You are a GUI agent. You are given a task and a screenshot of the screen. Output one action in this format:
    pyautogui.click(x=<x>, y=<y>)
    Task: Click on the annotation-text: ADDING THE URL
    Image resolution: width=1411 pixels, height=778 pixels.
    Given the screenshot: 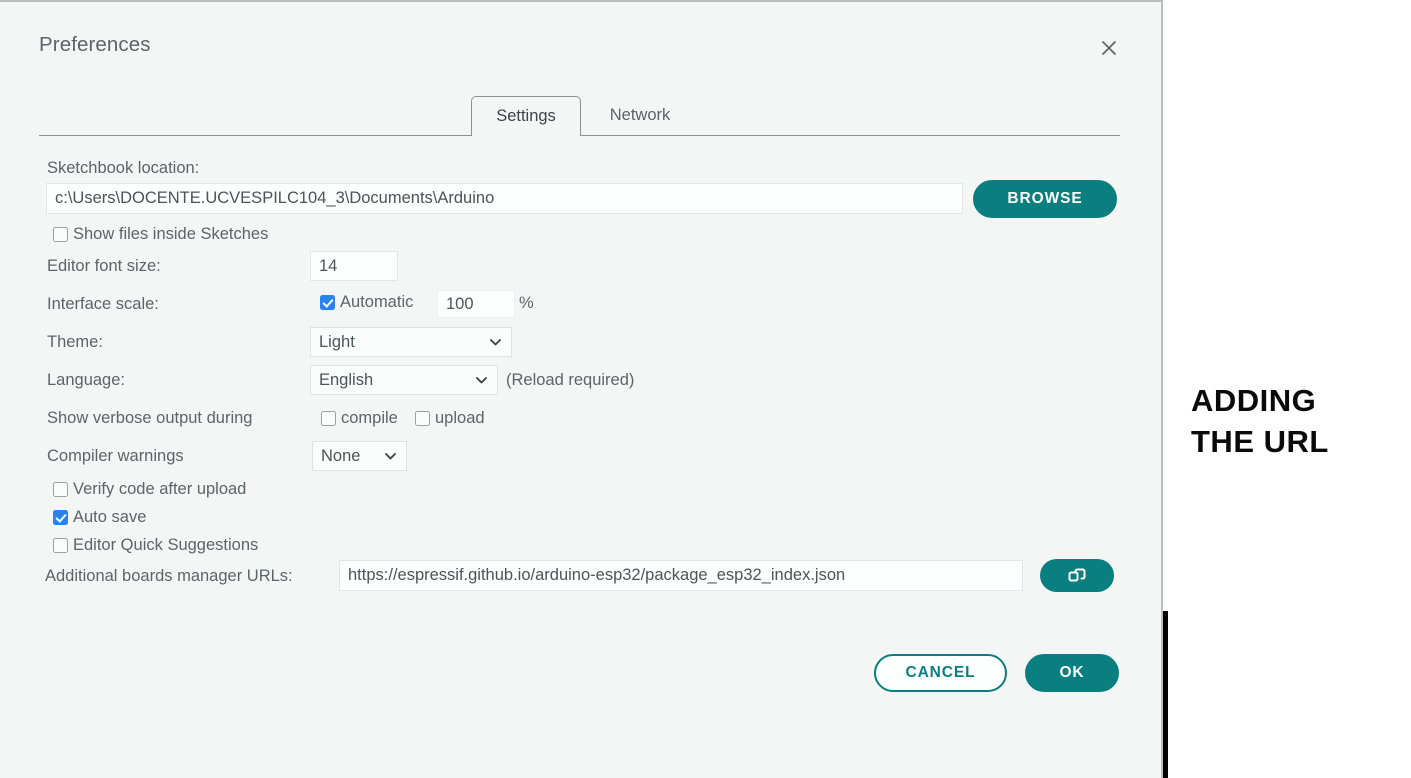 What is the action you would take?
    pyautogui.click(x=1296, y=422)
    